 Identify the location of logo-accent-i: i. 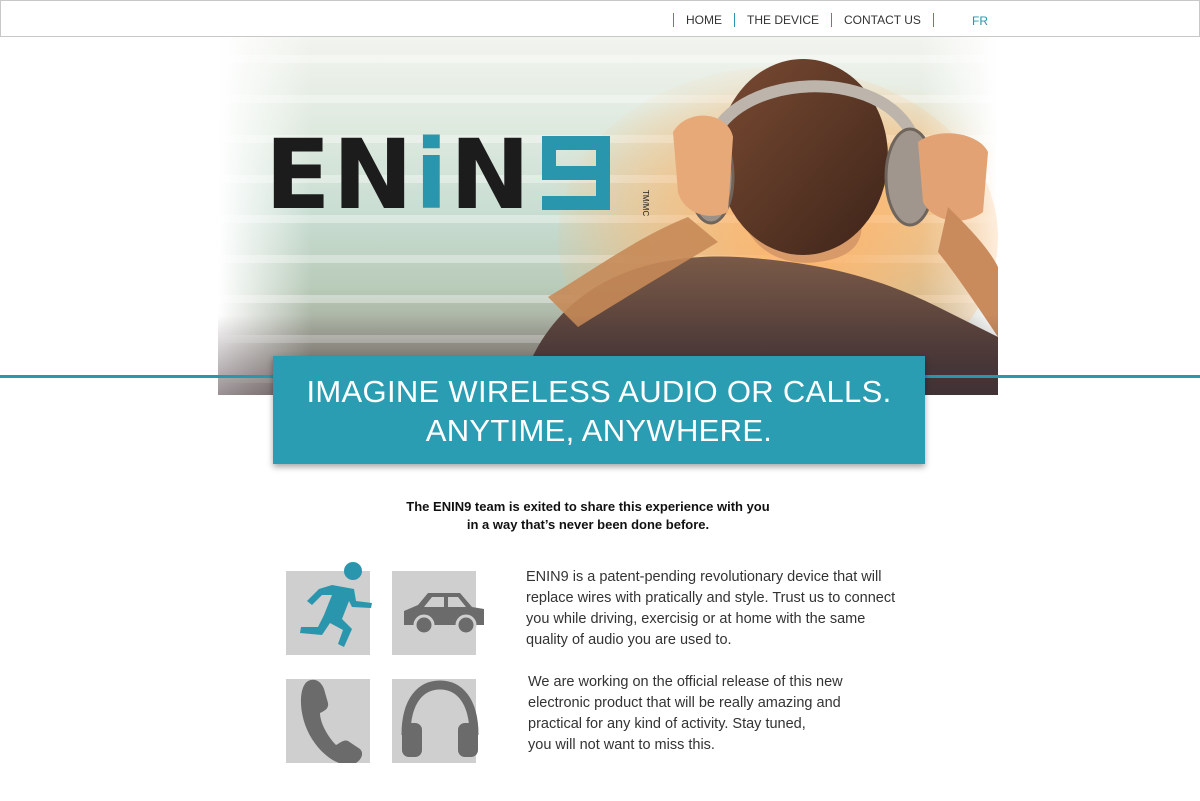
(432, 175).